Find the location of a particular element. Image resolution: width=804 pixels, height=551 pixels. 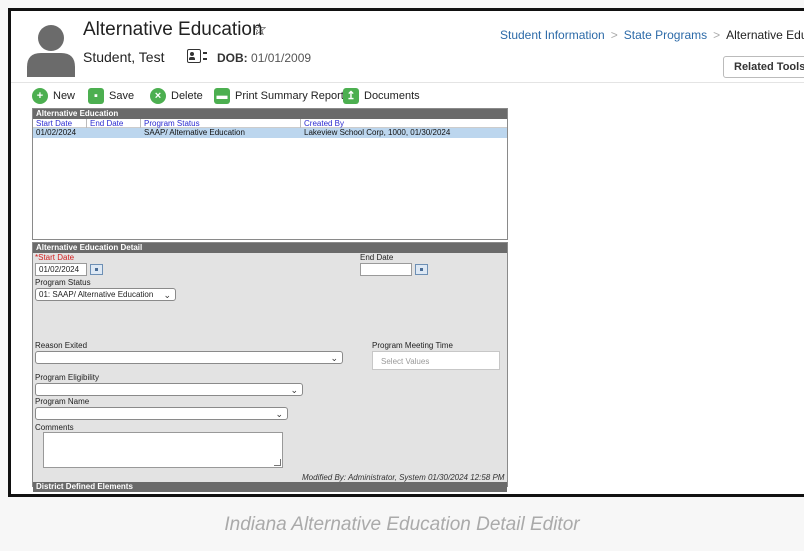

comments-label: Comments is located at coordinates (54, 427).